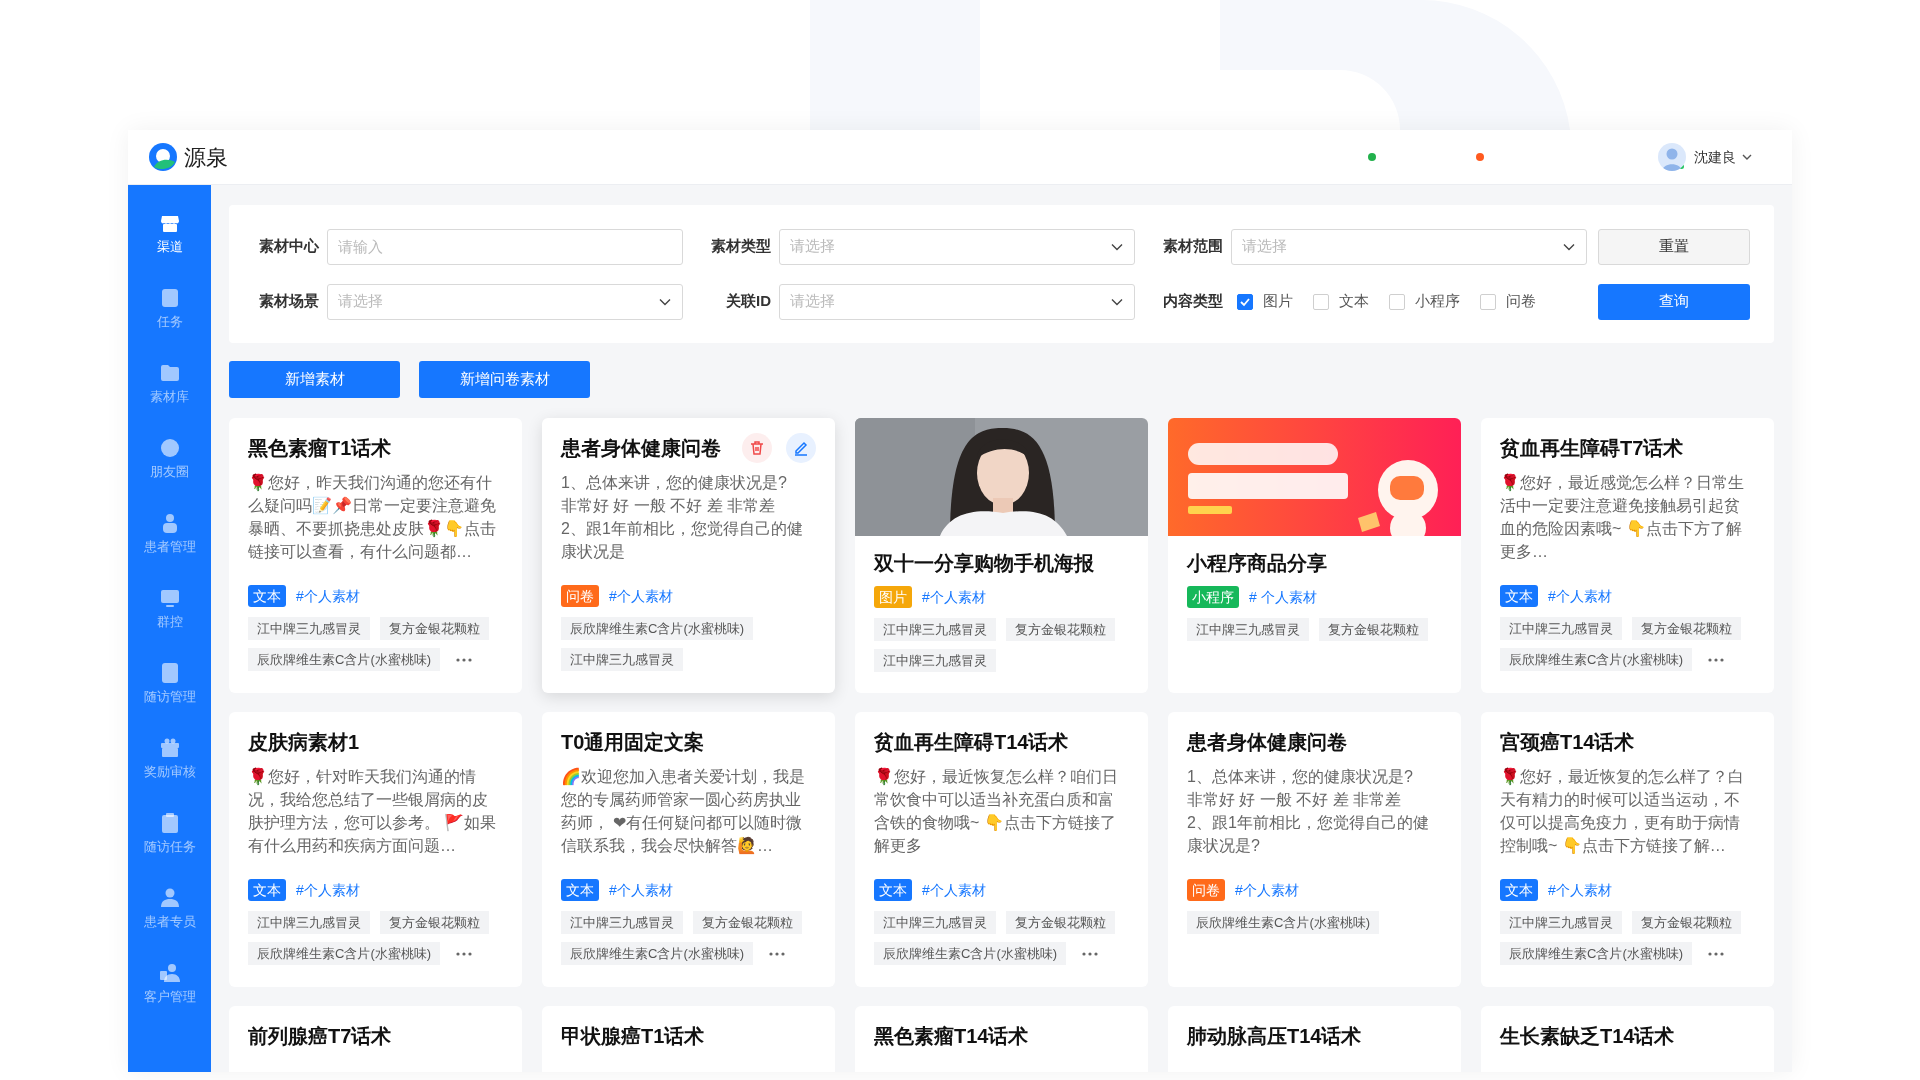 Image resolution: width=1920 pixels, height=1080 pixels. I want to click on add-button: 新增素材, so click(314, 379).